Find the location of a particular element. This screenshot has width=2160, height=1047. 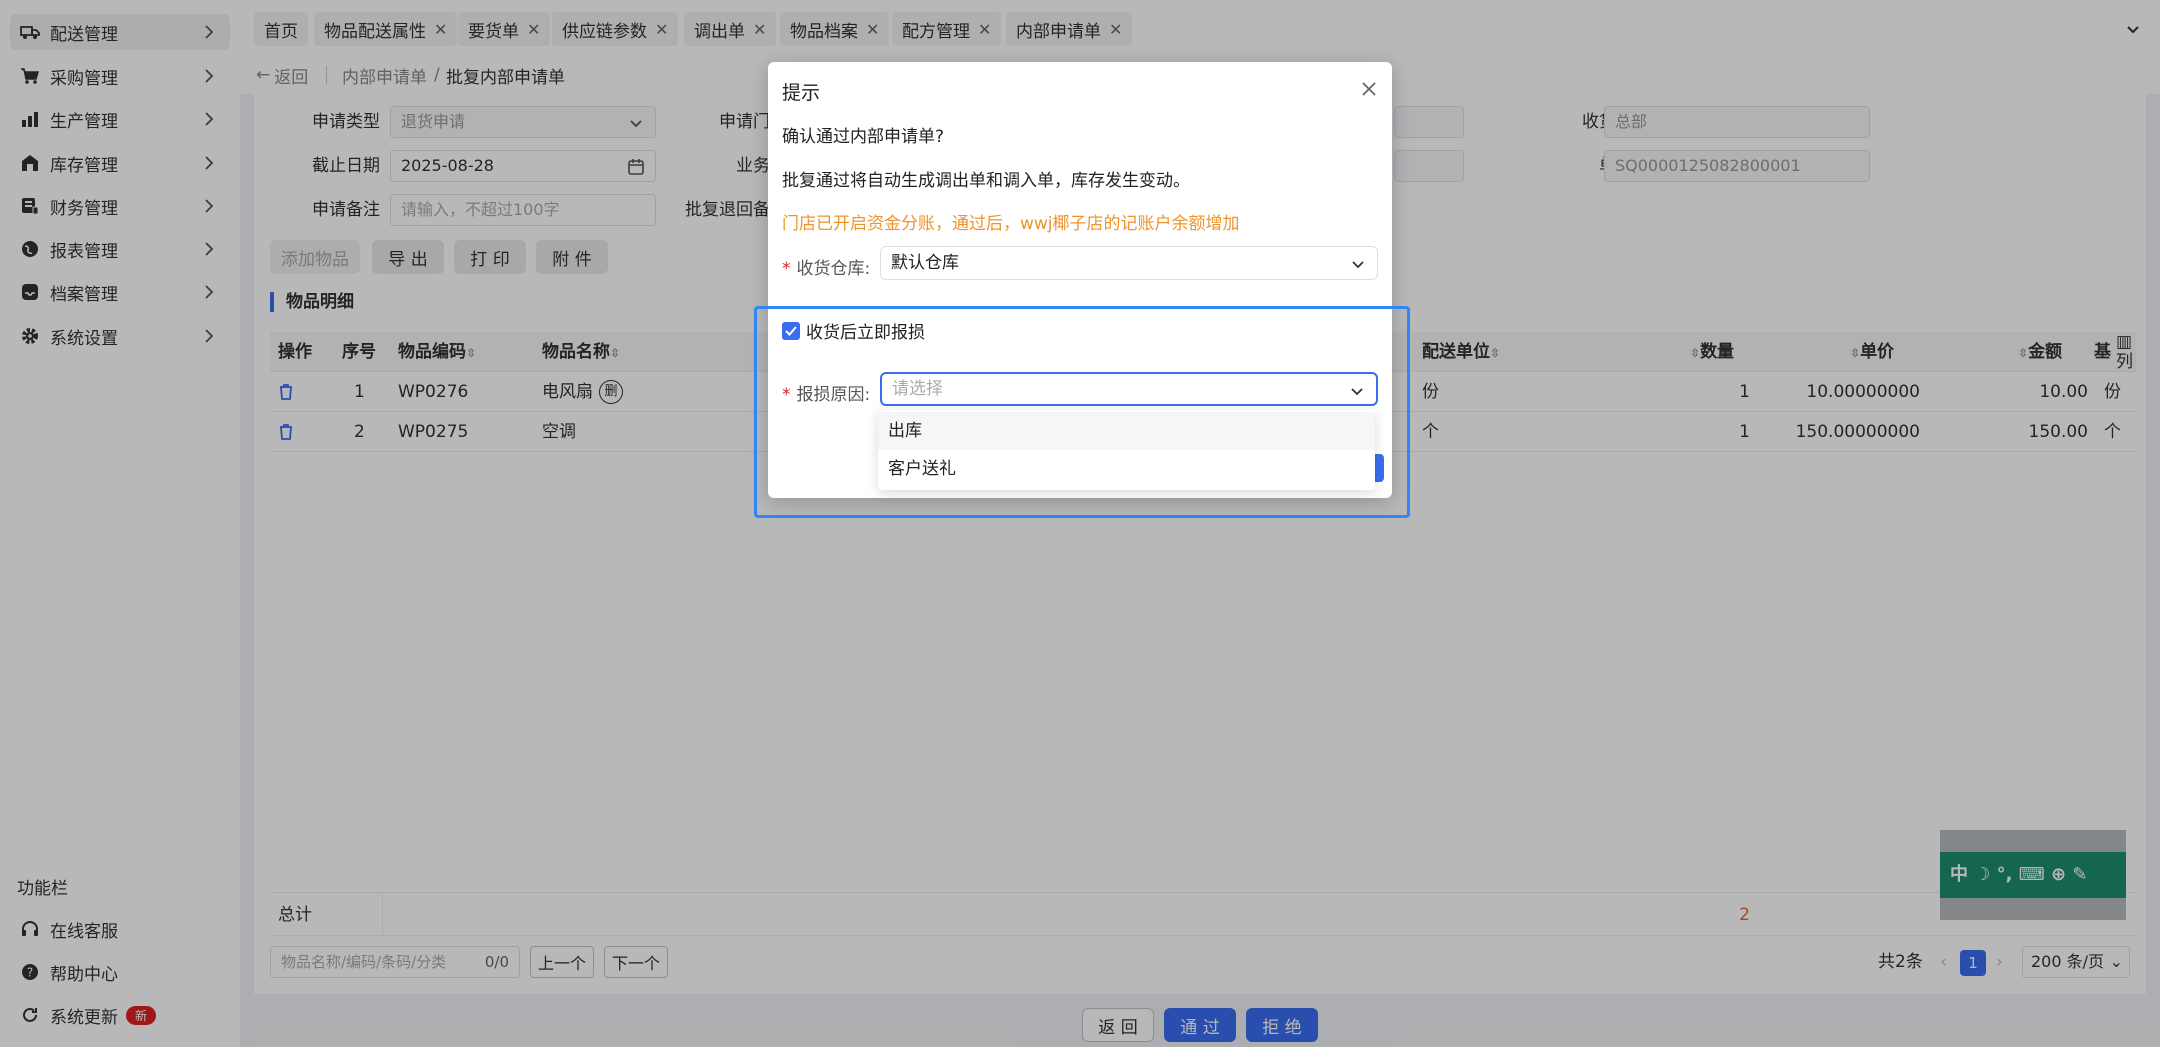

dialog-title: 提示 is located at coordinates (801, 93).